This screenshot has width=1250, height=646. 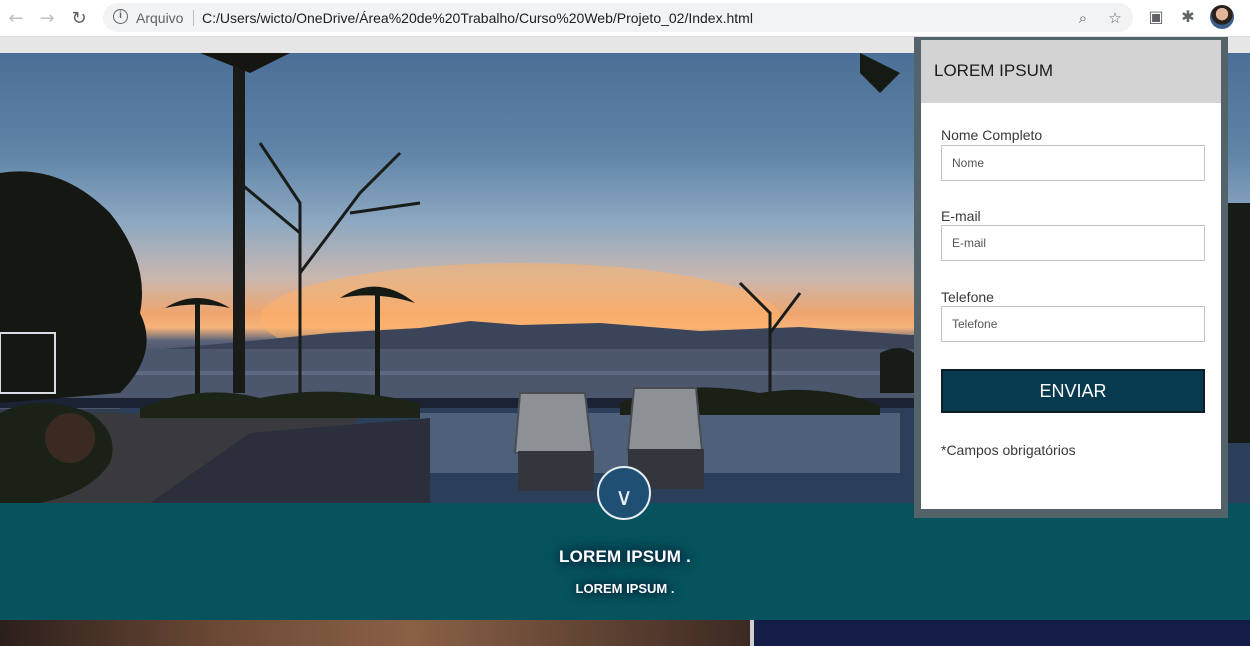 What do you see at coordinates (1073, 391) in the screenshot?
I see `submit-button: ENVIAR` at bounding box center [1073, 391].